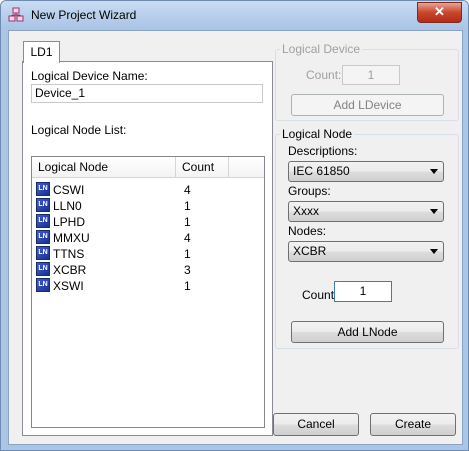  Describe the element at coordinates (306, 211) in the screenshot. I see `groups-selected-value: Xxxx` at that location.